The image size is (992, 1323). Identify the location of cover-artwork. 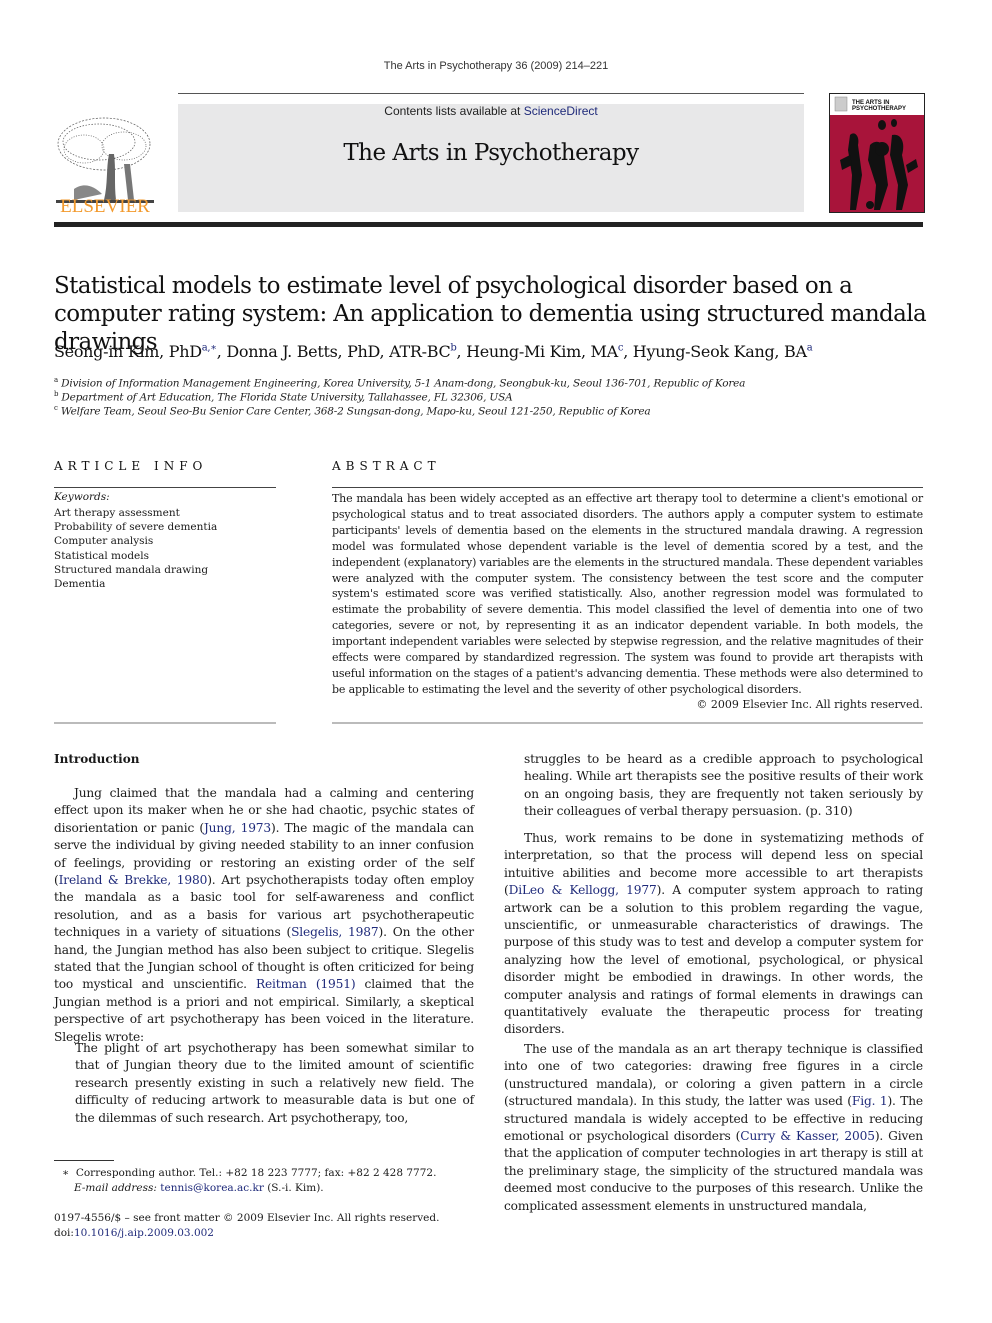
(877, 163).